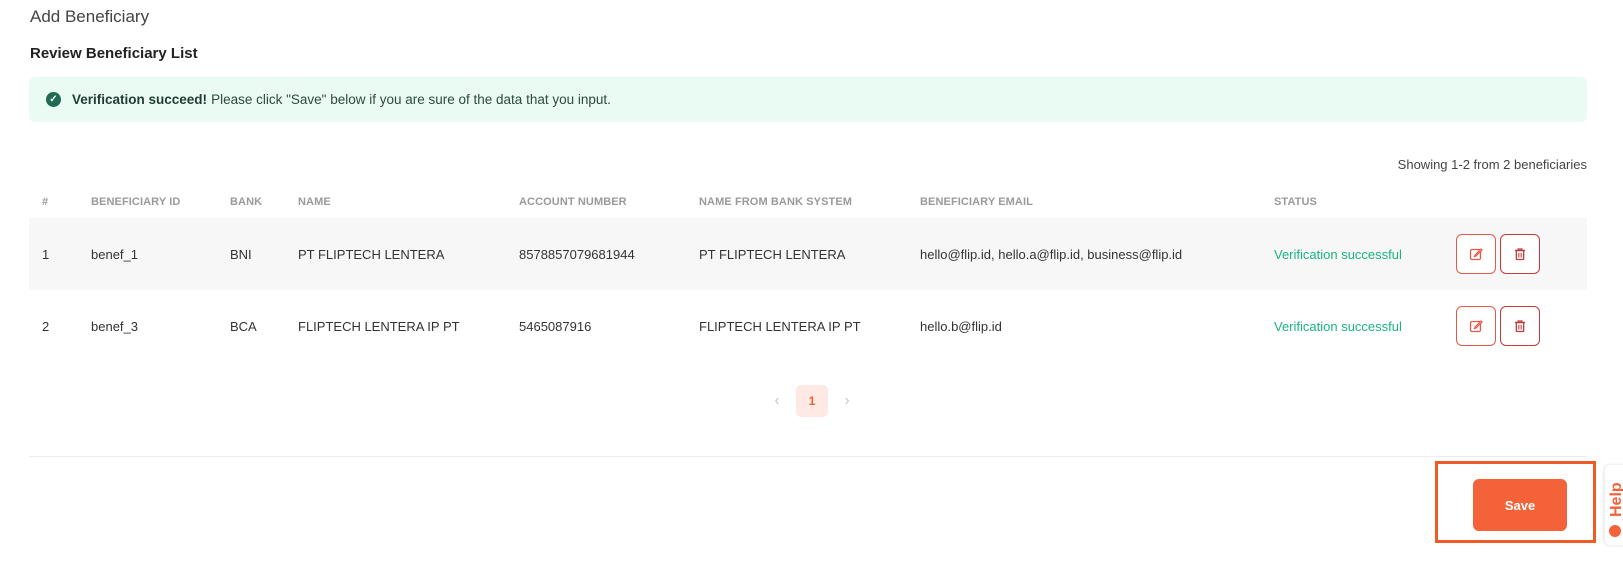 The image size is (1623, 562). What do you see at coordinates (847, 401) in the screenshot?
I see `next-page-chevron-right-icon: ›` at bounding box center [847, 401].